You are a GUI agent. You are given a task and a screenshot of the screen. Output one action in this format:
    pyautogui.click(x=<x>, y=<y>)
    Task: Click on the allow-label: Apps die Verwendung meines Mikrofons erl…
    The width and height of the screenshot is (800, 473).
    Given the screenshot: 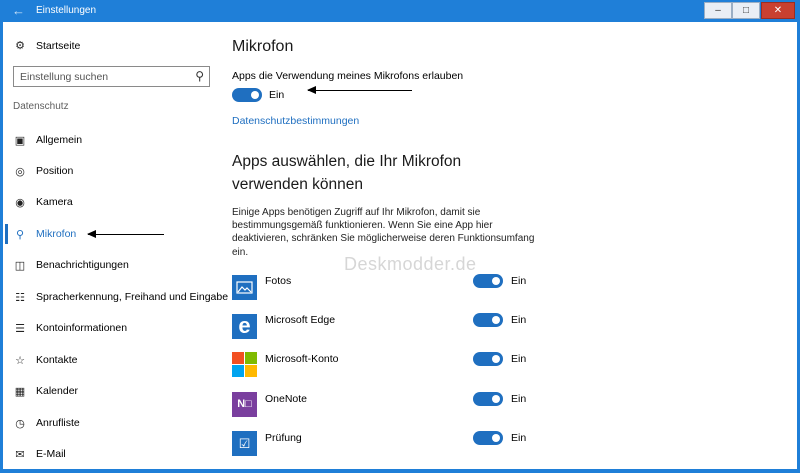 What is the action you would take?
    pyautogui.click(x=348, y=76)
    